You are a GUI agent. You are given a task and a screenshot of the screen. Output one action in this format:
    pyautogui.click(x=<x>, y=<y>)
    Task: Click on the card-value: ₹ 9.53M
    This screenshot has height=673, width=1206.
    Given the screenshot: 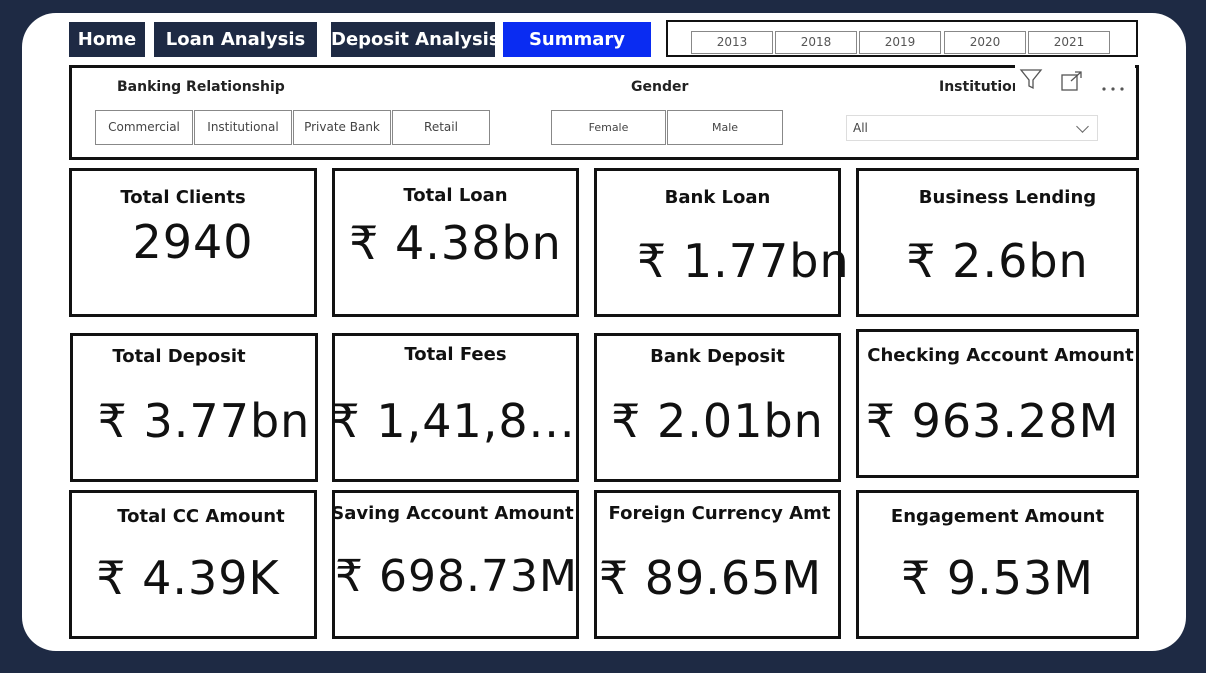 What is the action you would take?
    pyautogui.click(x=997, y=578)
    